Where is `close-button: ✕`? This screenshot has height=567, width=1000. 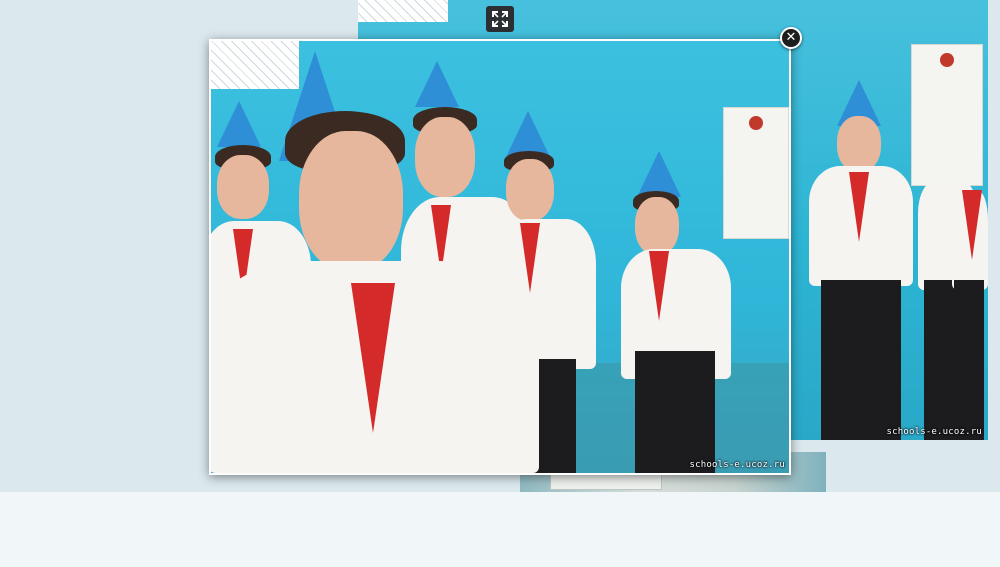
close-button: ✕ is located at coordinates (791, 38).